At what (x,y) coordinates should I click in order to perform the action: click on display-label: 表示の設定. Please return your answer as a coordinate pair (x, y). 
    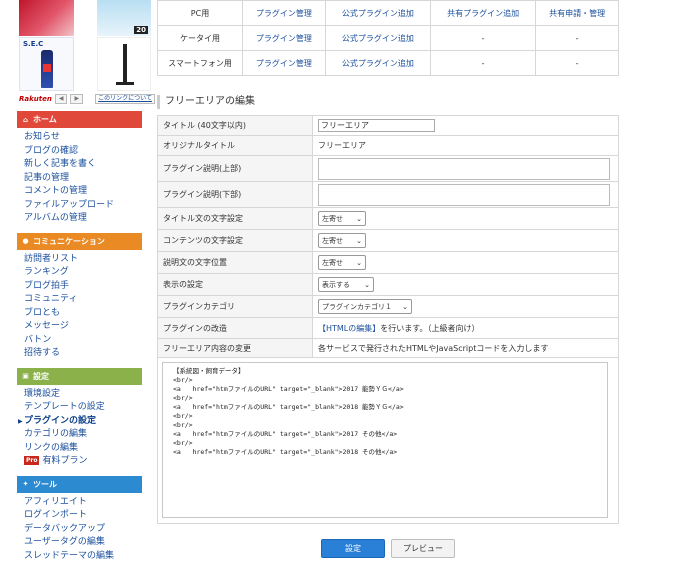
    Looking at the image, I should click on (235, 284).